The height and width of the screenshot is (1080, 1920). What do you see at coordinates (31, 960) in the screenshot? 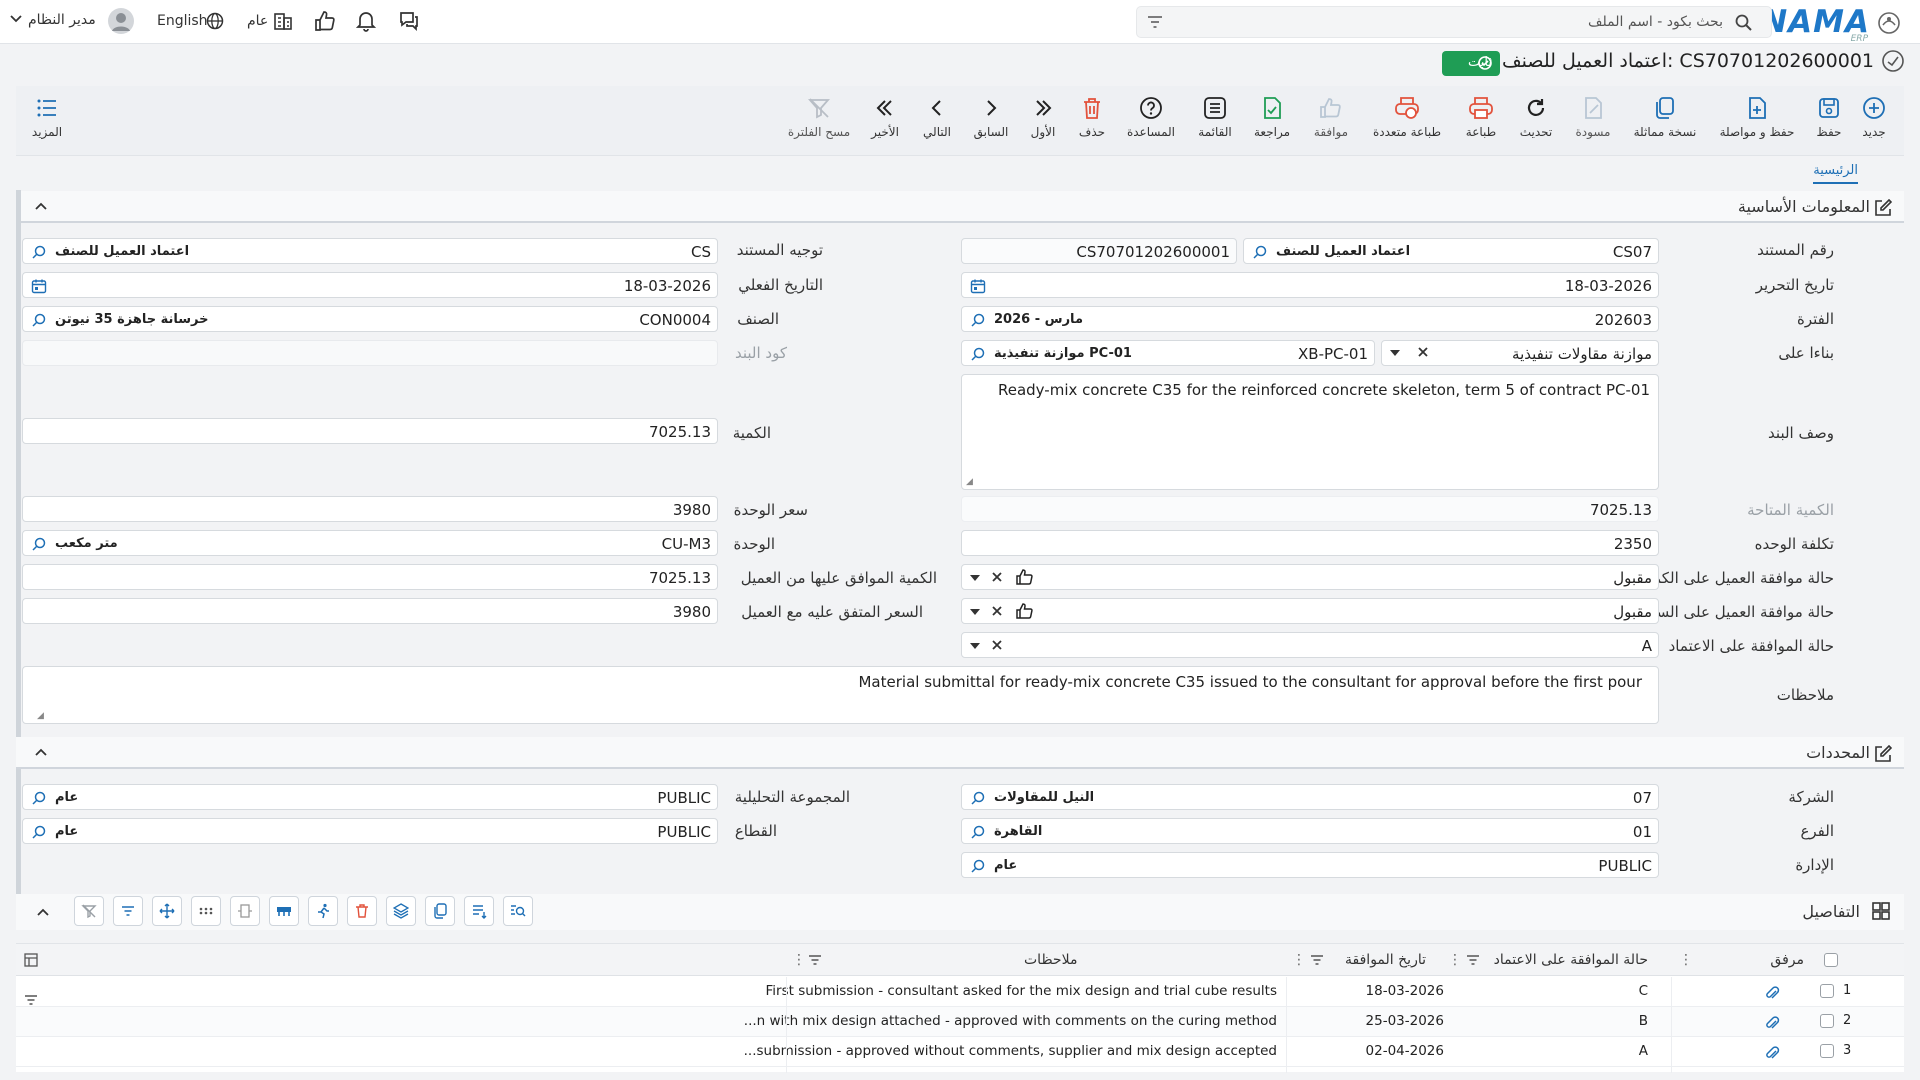
I see `table-settings-icon` at bounding box center [31, 960].